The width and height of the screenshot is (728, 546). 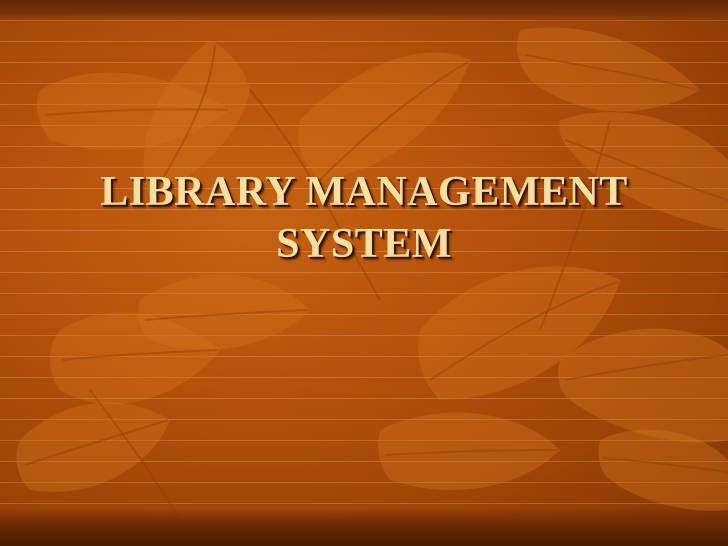 I want to click on bottom-border-band, so click(x=364, y=527).